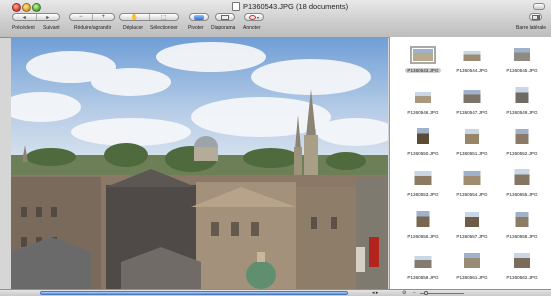 This screenshot has height=296, width=551. I want to click on thumbnail-item: P1360547.JPG, so click(472, 103).